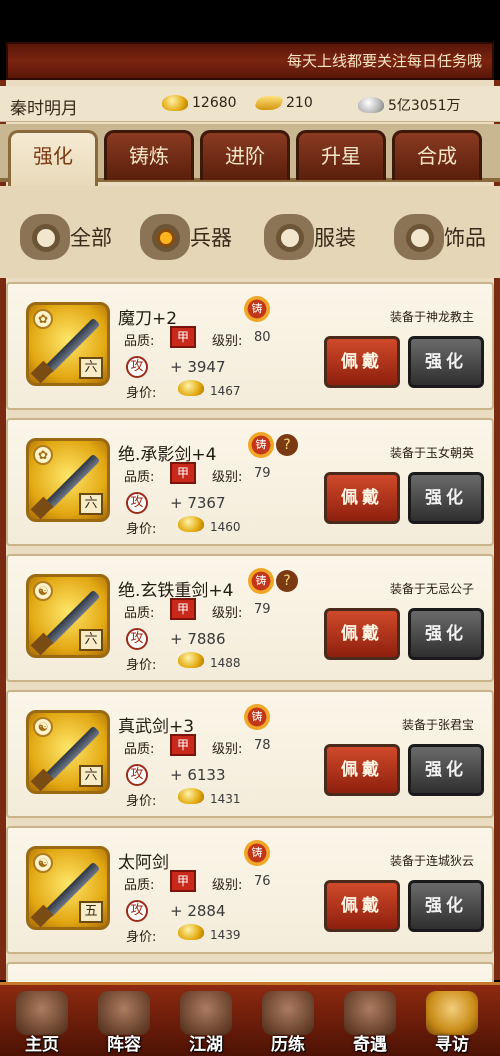 This screenshot has width=500, height=1056. Describe the element at coordinates (167, 455) in the screenshot. I see `item-name: 绝.承影剑+4` at that location.